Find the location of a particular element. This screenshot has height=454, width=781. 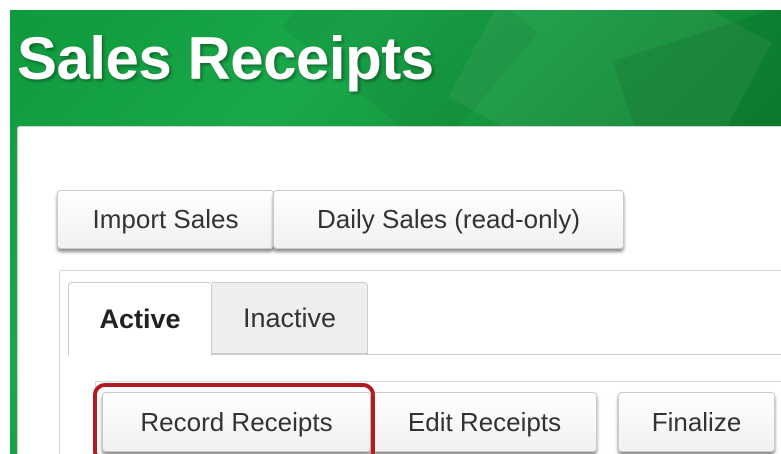

record-receipts-button: Record Receipts is located at coordinates (236, 422).